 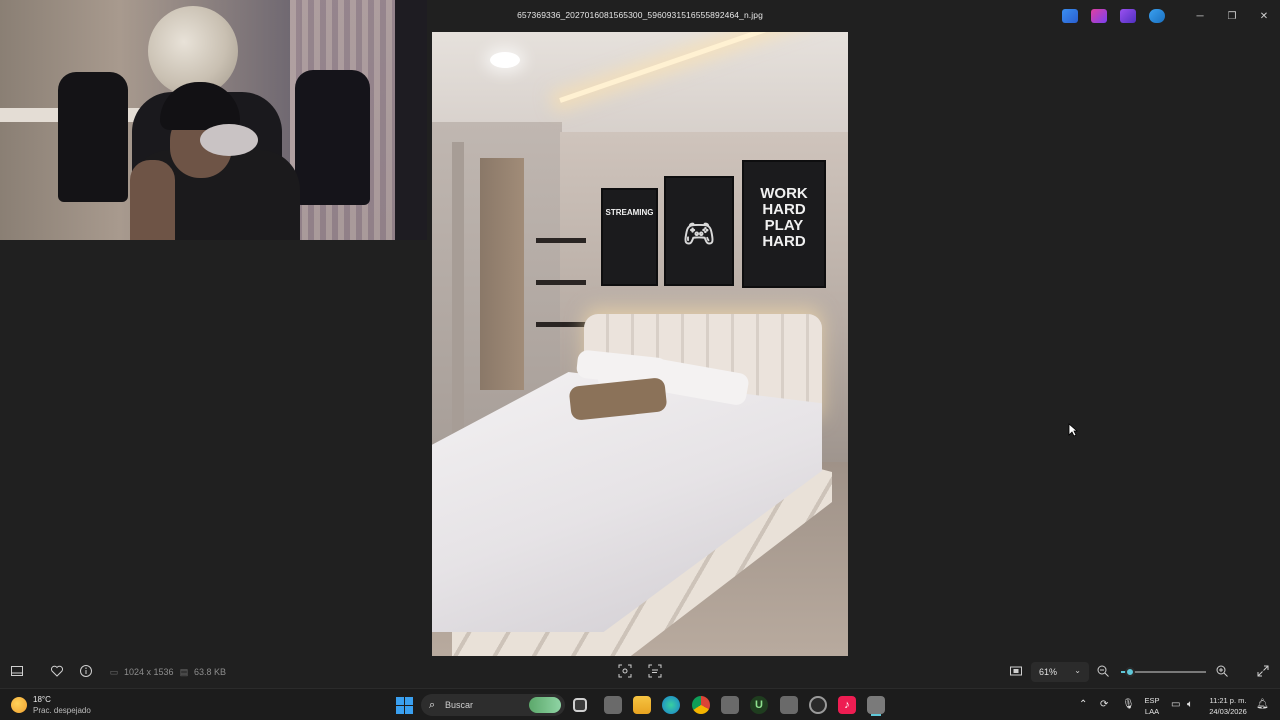 I want to click on microphone-icon: 🎙︎, so click(x=1128, y=704).